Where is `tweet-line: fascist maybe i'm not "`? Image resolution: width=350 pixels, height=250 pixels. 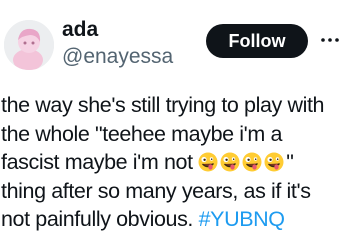 tweet-line: fascist maybe i'm not " is located at coordinates (174, 162).